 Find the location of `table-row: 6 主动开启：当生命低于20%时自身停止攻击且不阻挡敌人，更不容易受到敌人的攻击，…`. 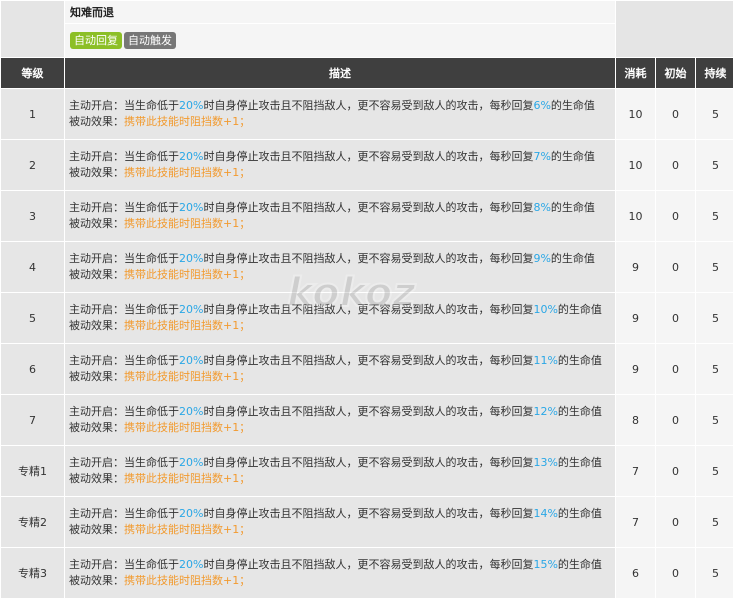

table-row: 6 主动开启：当生命低于20%时自身停止攻击且不阻挡敌人，更不容易受到敌人的攻击，… is located at coordinates (367, 369).